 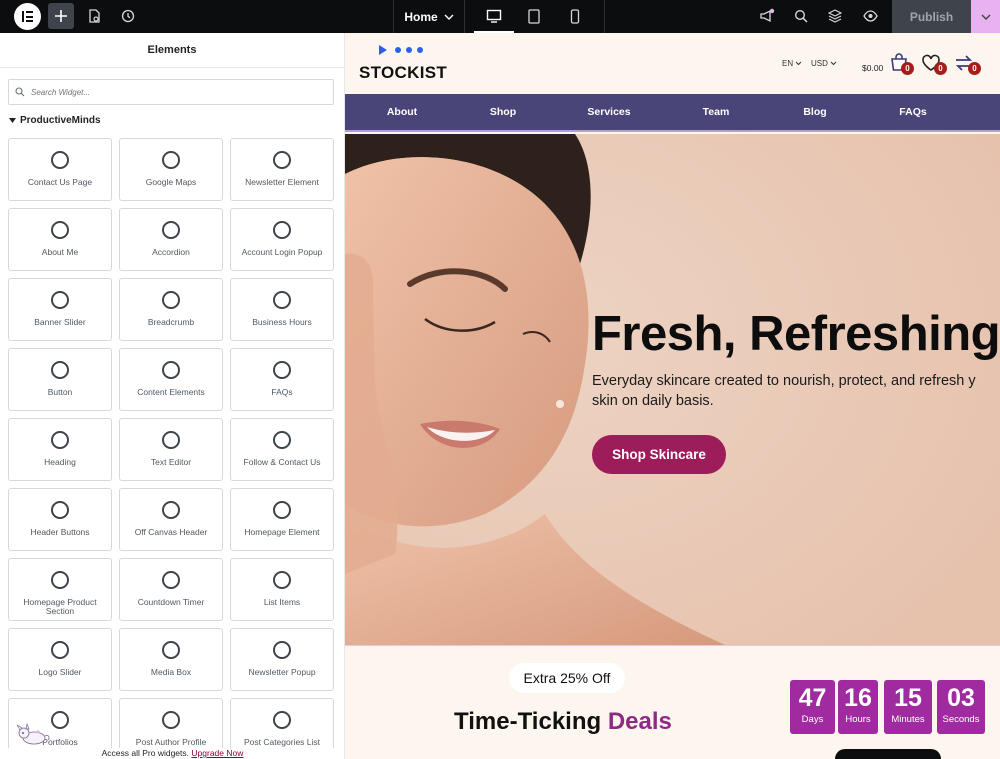 I want to click on widget-tile: Heading, so click(x=60, y=449).